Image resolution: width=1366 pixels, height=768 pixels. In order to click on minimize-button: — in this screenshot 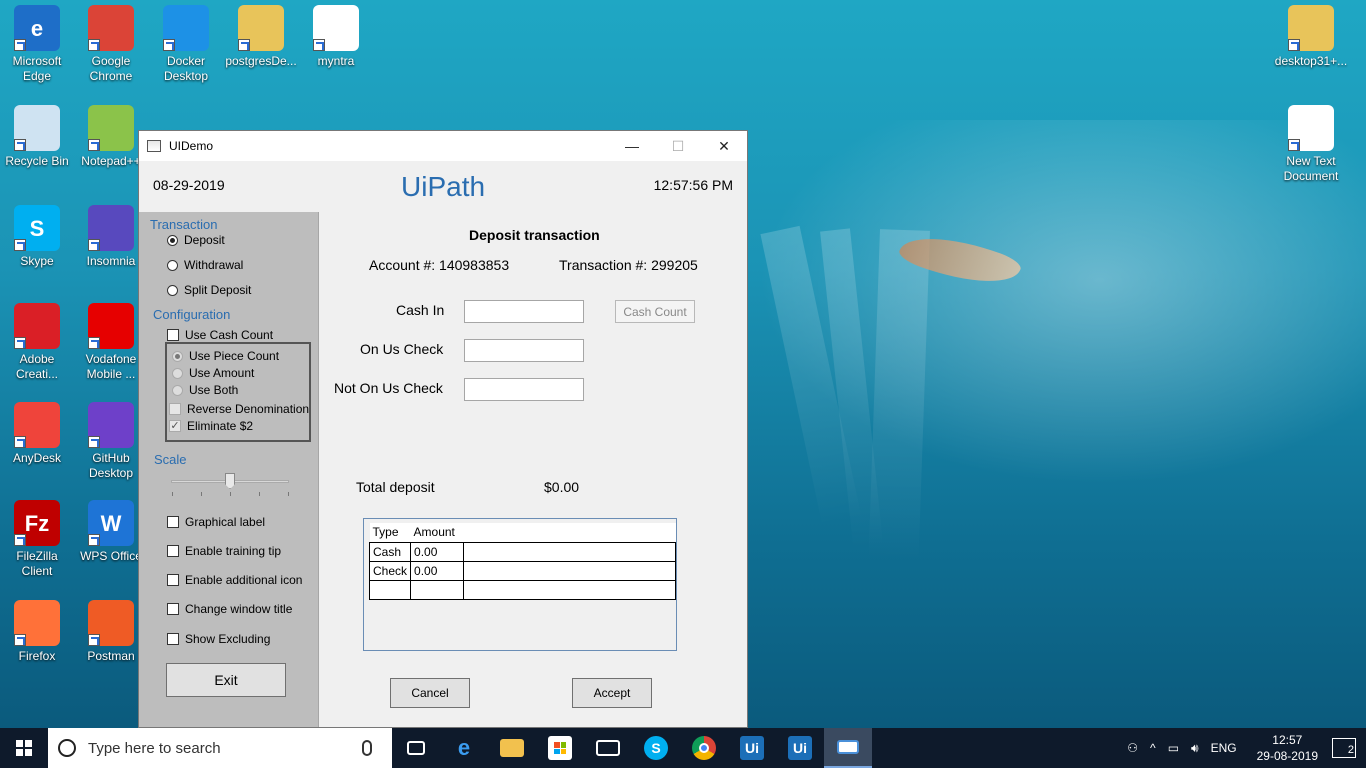, I will do `click(632, 146)`.